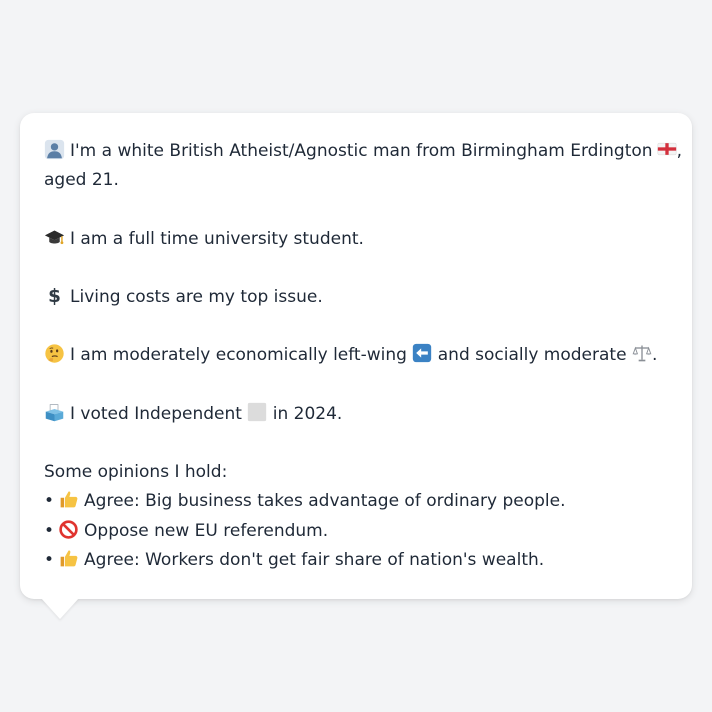  What do you see at coordinates (356, 297) in the screenshot?
I see `issue-line: $ Living costs are my top issue.` at bounding box center [356, 297].